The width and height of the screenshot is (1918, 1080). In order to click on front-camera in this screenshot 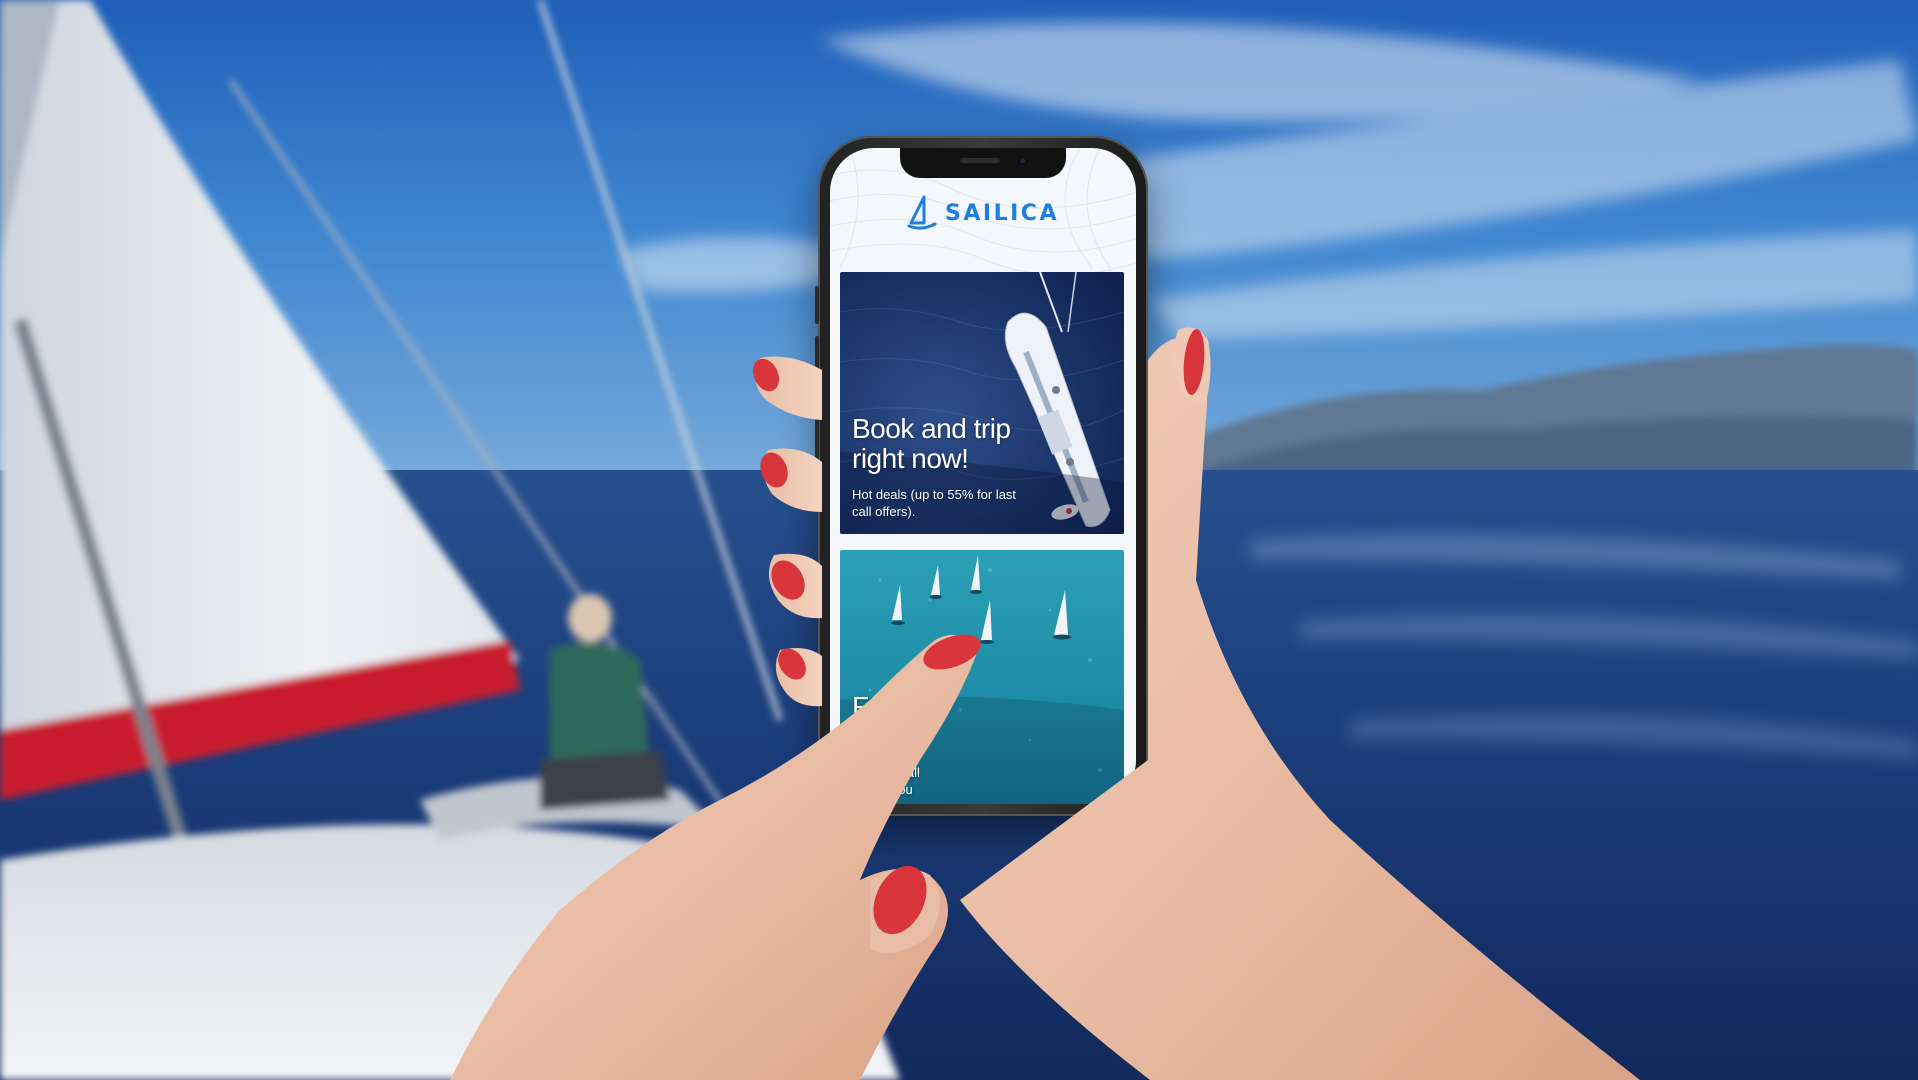, I will do `click(1022, 160)`.